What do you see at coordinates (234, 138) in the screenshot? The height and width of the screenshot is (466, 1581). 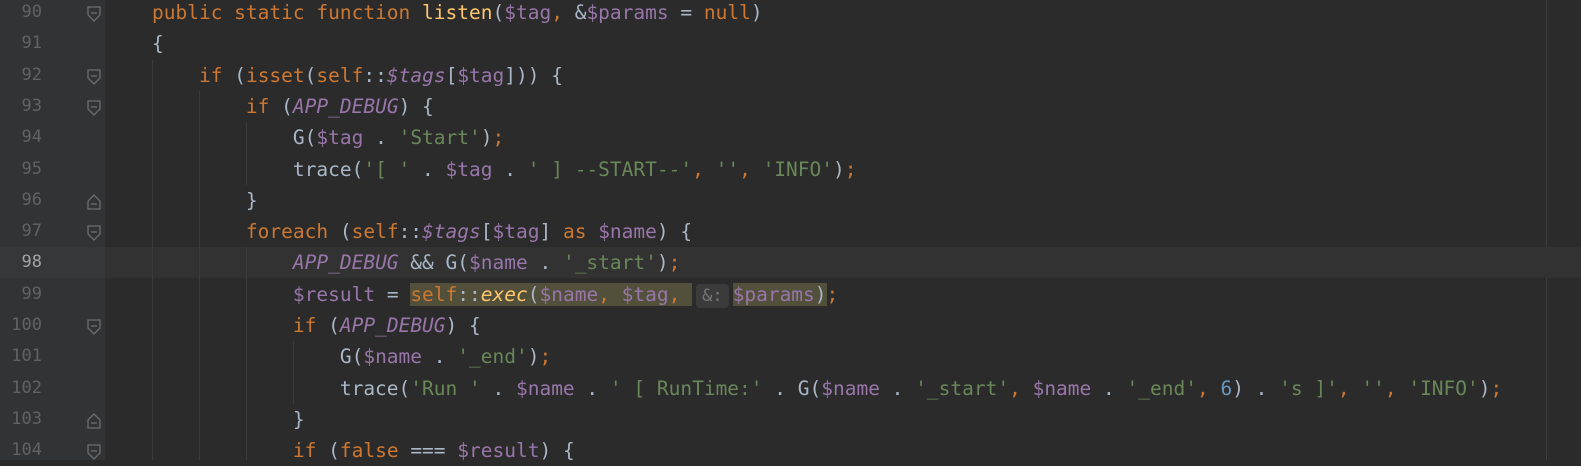 I see `code-token: G(` at bounding box center [234, 138].